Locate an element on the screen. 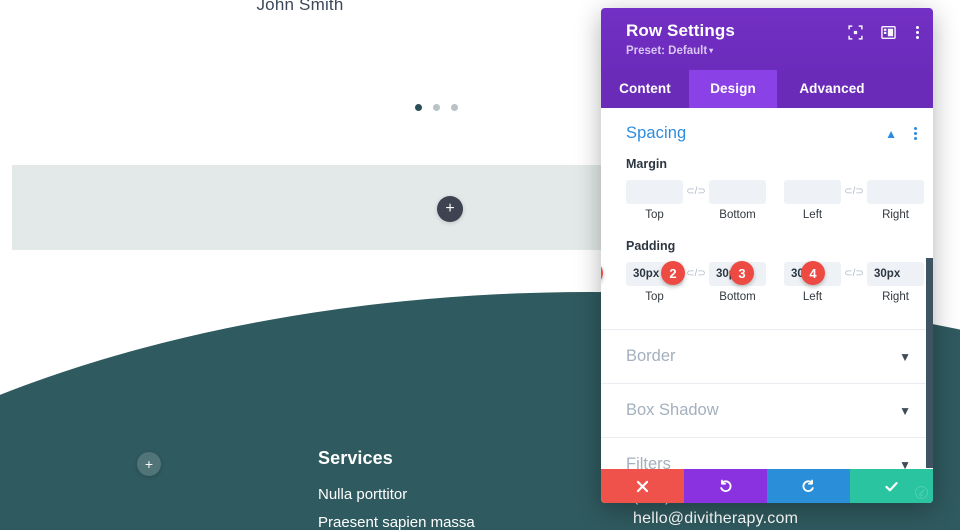  chevron-up-icon: ▲ is located at coordinates (891, 134).